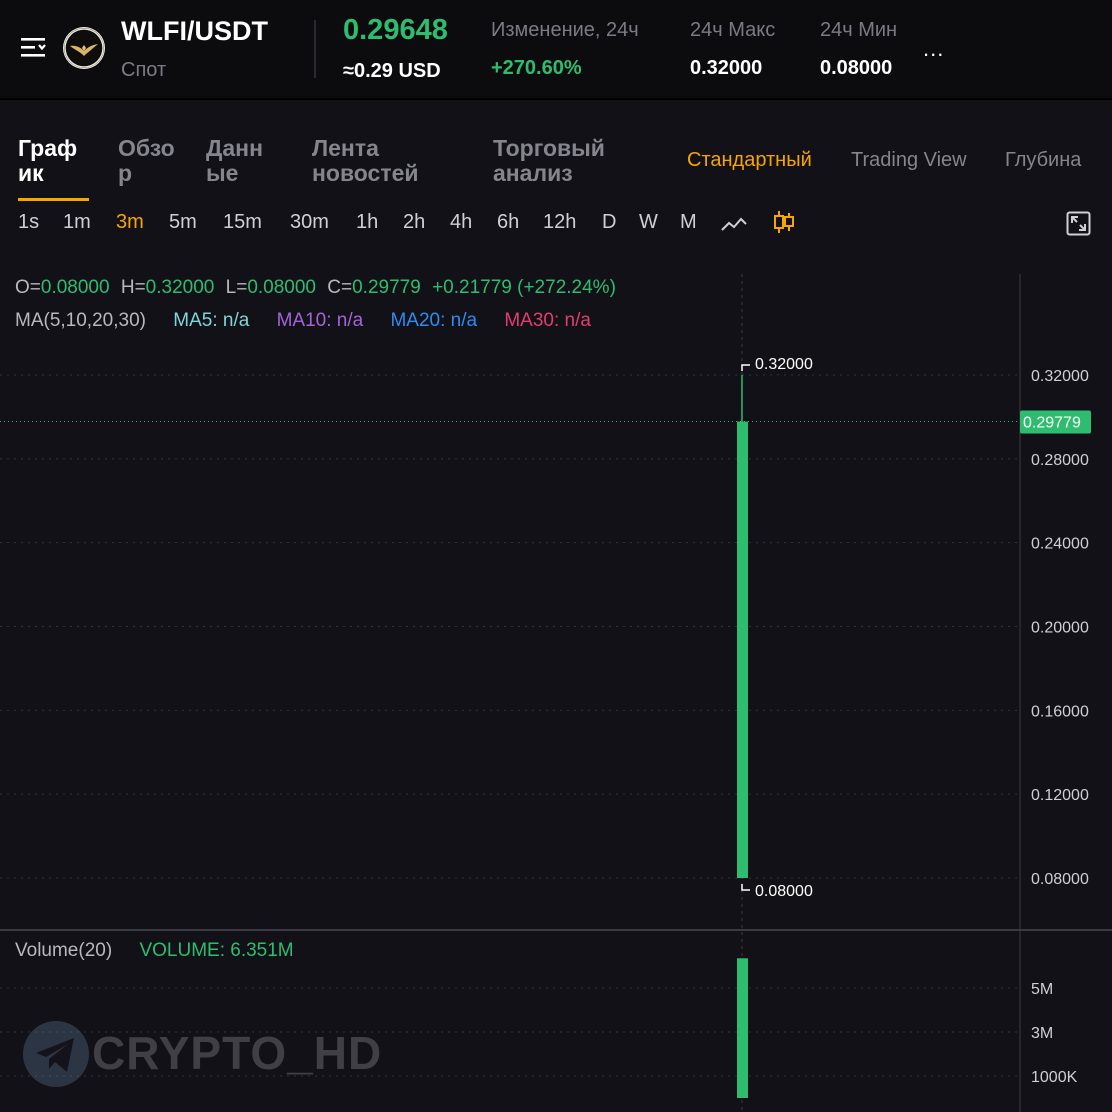  What do you see at coordinates (565, 30) in the screenshot?
I see `change-24h-label: Изменение, 24ч` at bounding box center [565, 30].